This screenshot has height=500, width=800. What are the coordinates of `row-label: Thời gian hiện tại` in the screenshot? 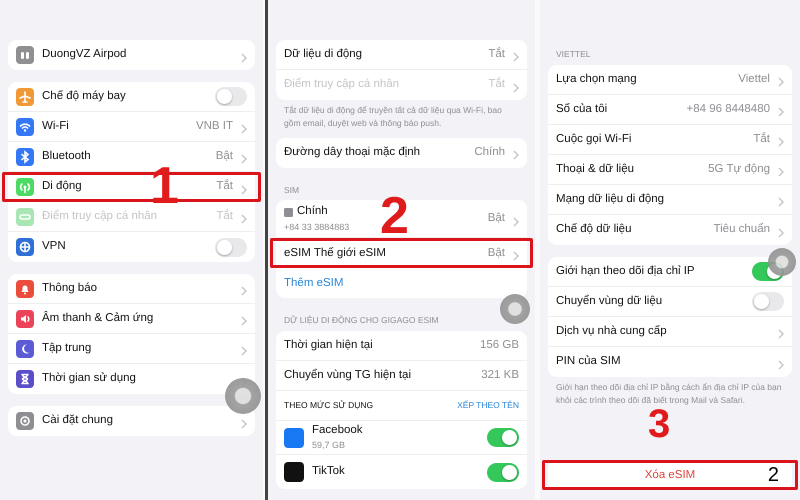 It's located at (328, 345).